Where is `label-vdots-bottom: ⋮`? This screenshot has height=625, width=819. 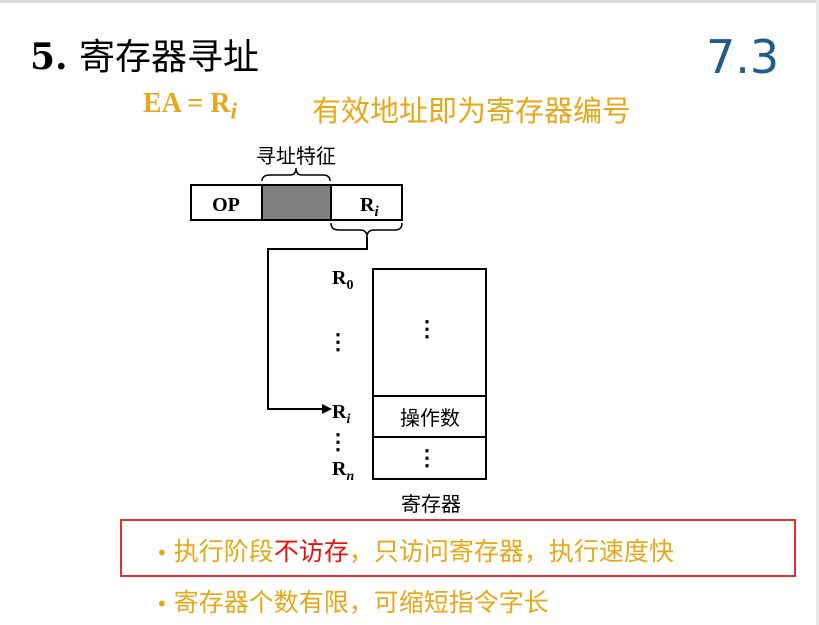
label-vdots-bottom: ⋮ is located at coordinates (338, 441).